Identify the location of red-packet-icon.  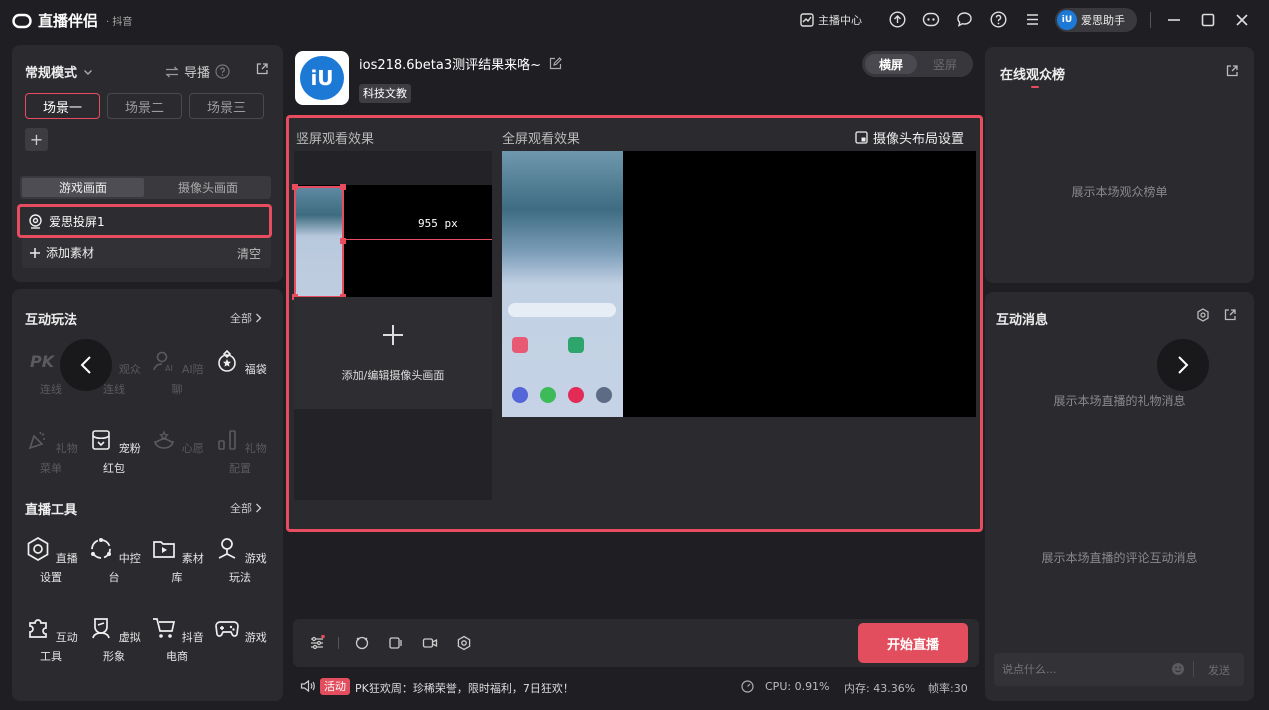
(101, 440).